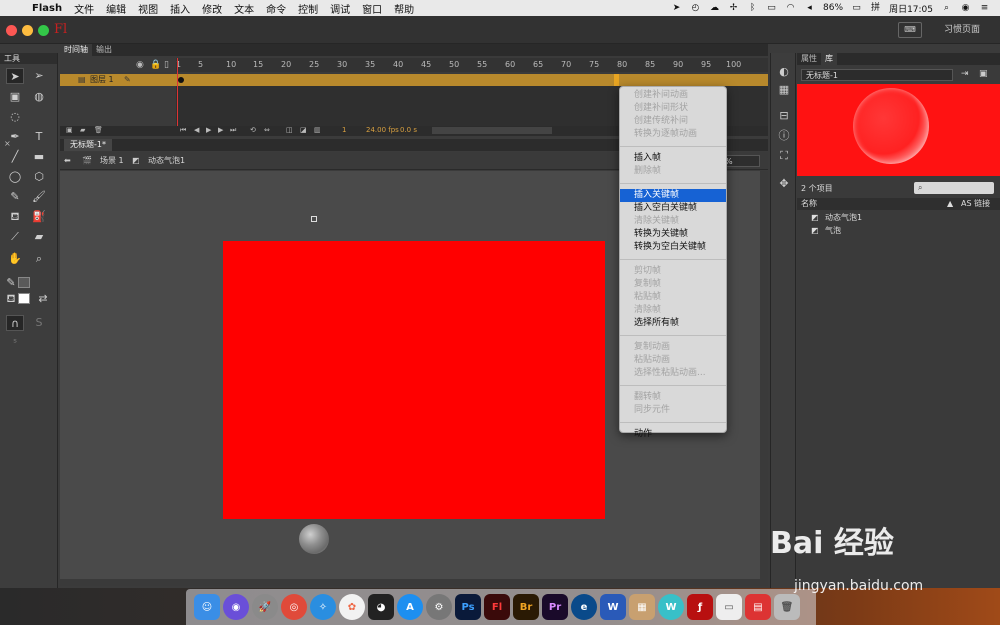 This screenshot has height=625, width=1000. Describe the element at coordinates (15, 97) in the screenshot. I see `free-transform-tool-icon: ▣` at that location.